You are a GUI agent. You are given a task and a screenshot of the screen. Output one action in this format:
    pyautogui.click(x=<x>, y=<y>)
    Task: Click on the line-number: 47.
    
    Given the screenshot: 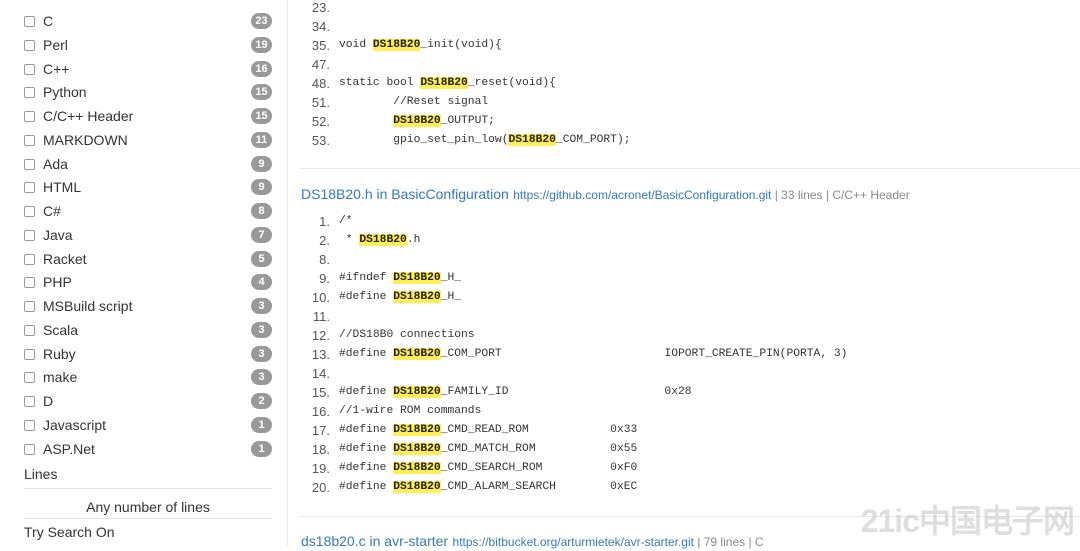 What is the action you would take?
    pyautogui.click(x=320, y=64)
    